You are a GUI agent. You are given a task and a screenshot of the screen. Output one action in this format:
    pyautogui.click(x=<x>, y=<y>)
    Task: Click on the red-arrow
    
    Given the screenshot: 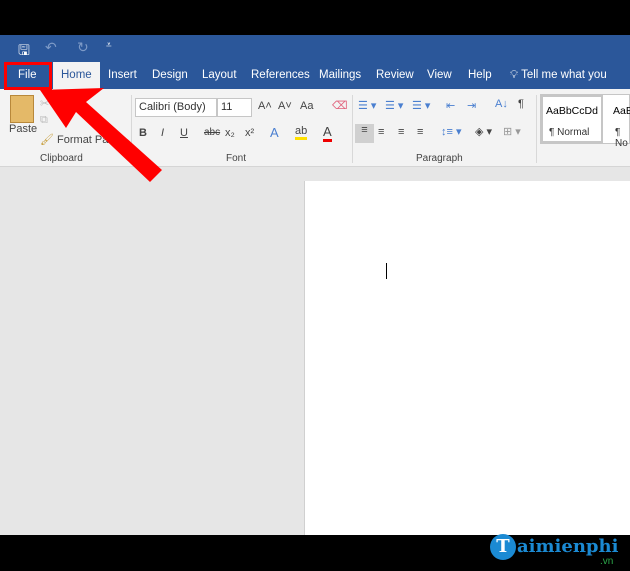 What is the action you would take?
    pyautogui.click(x=101, y=135)
    